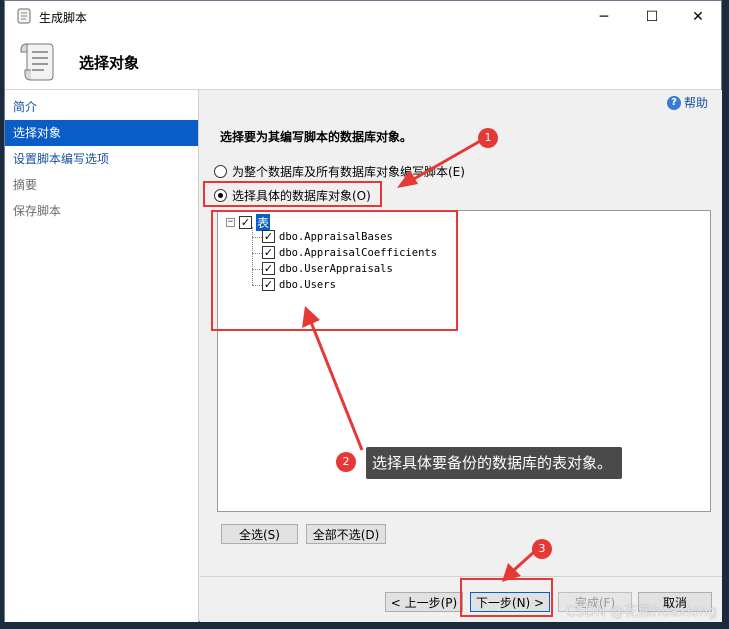 This screenshot has width=729, height=629. I want to click on maximize-icon: ☐, so click(652, 16).